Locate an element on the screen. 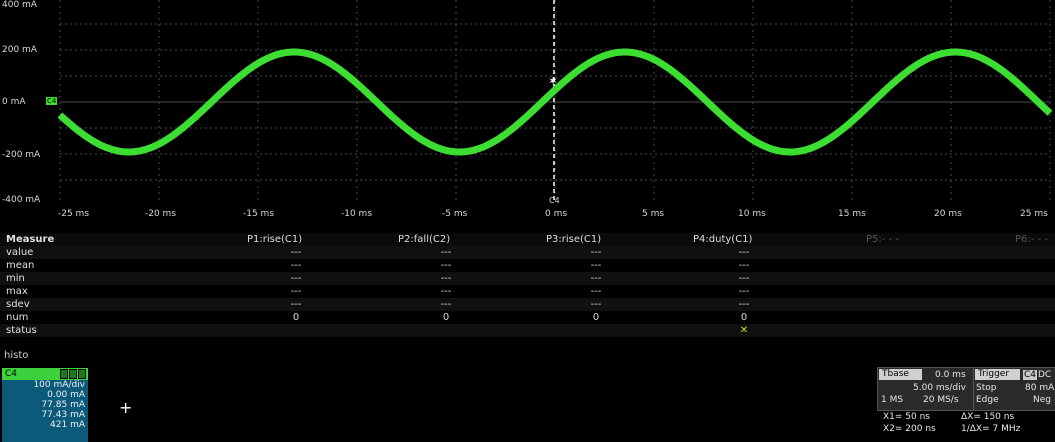 The width and height of the screenshot is (1055, 442). measure-row-label: min is located at coordinates (15, 278).